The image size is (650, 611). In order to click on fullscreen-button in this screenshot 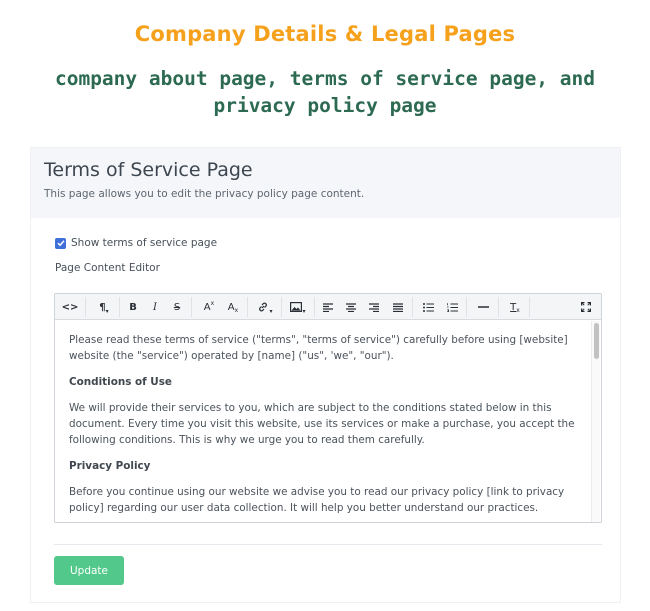, I will do `click(586, 307)`.